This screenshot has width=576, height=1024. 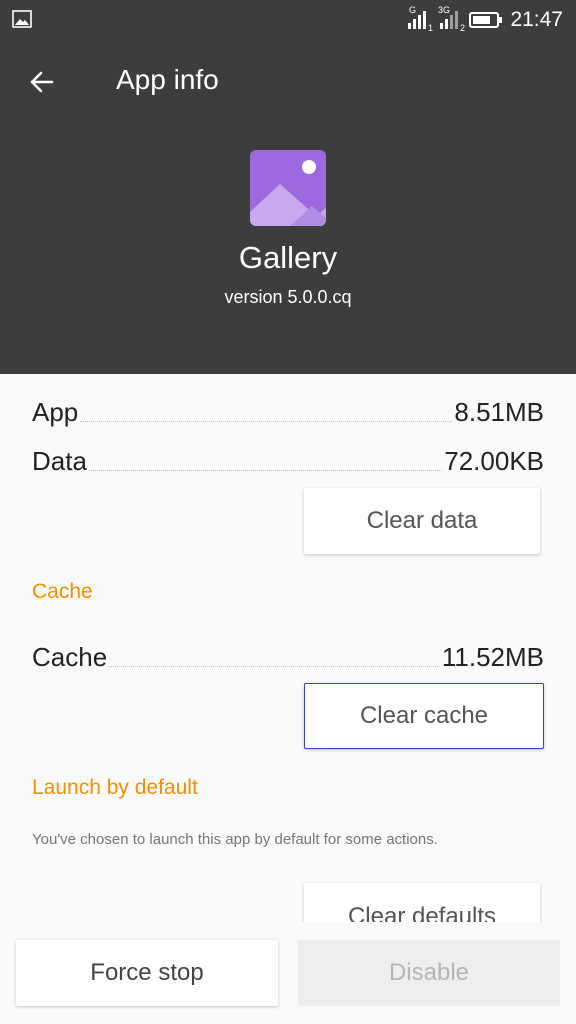 What do you see at coordinates (422, 521) in the screenshot?
I see `clear-data-button: Clear data` at bounding box center [422, 521].